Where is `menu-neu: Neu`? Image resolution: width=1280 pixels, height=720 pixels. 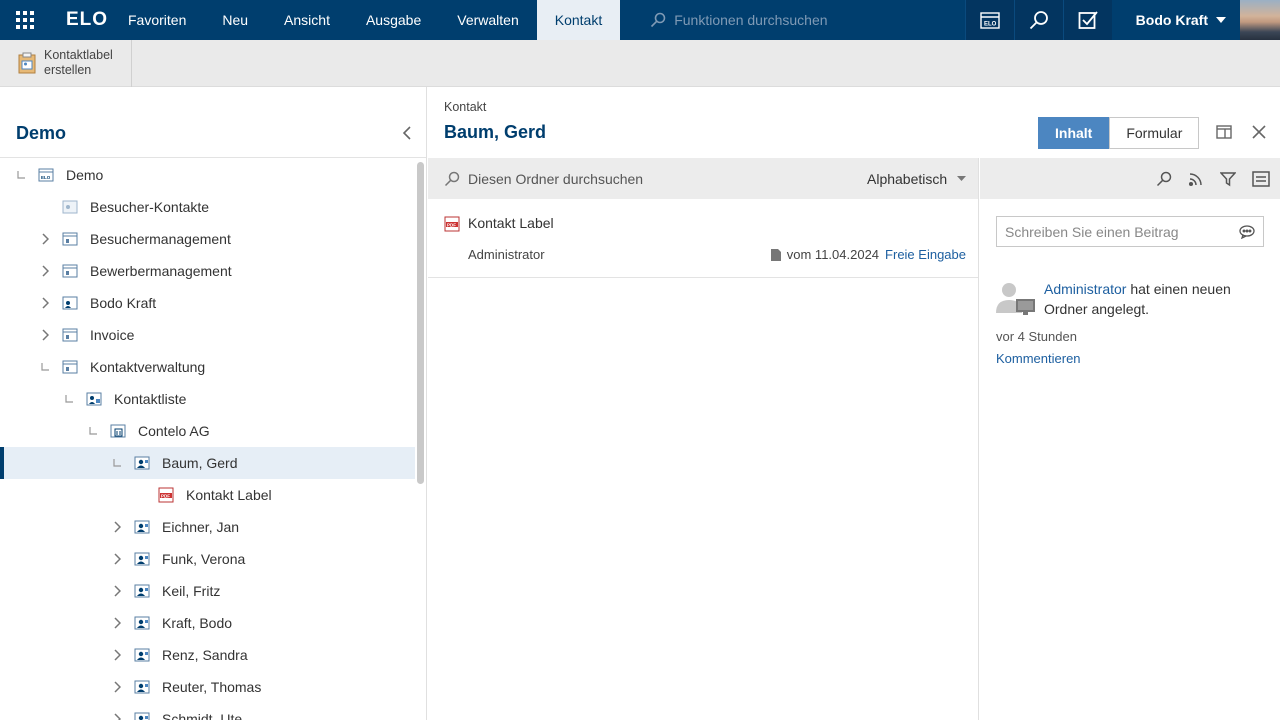
menu-neu: Neu is located at coordinates (235, 20).